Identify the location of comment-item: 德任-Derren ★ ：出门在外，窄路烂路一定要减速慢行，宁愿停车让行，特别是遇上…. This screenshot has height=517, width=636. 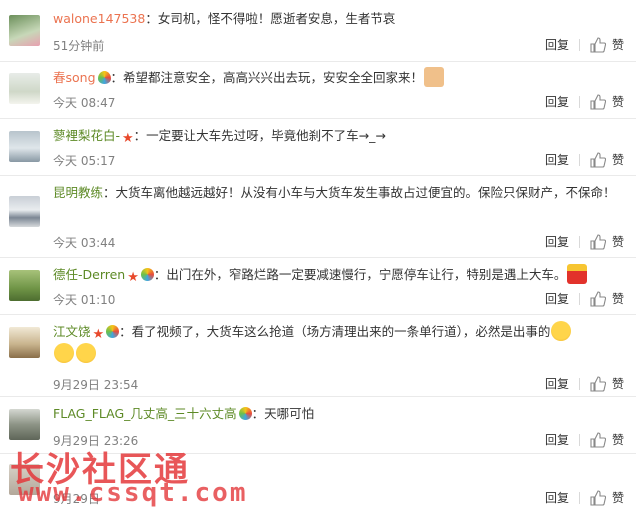
(318, 286).